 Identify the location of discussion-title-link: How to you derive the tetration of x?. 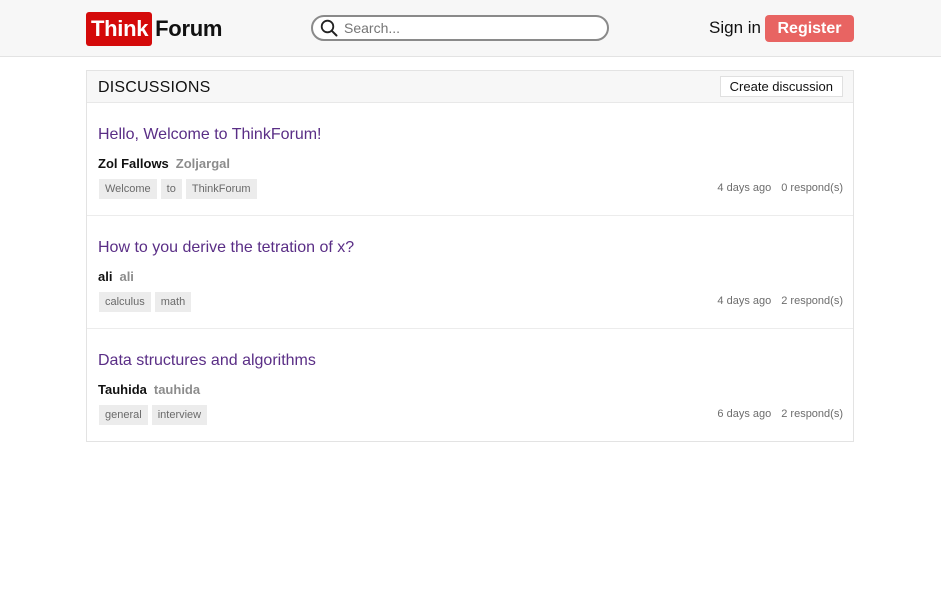
(226, 248).